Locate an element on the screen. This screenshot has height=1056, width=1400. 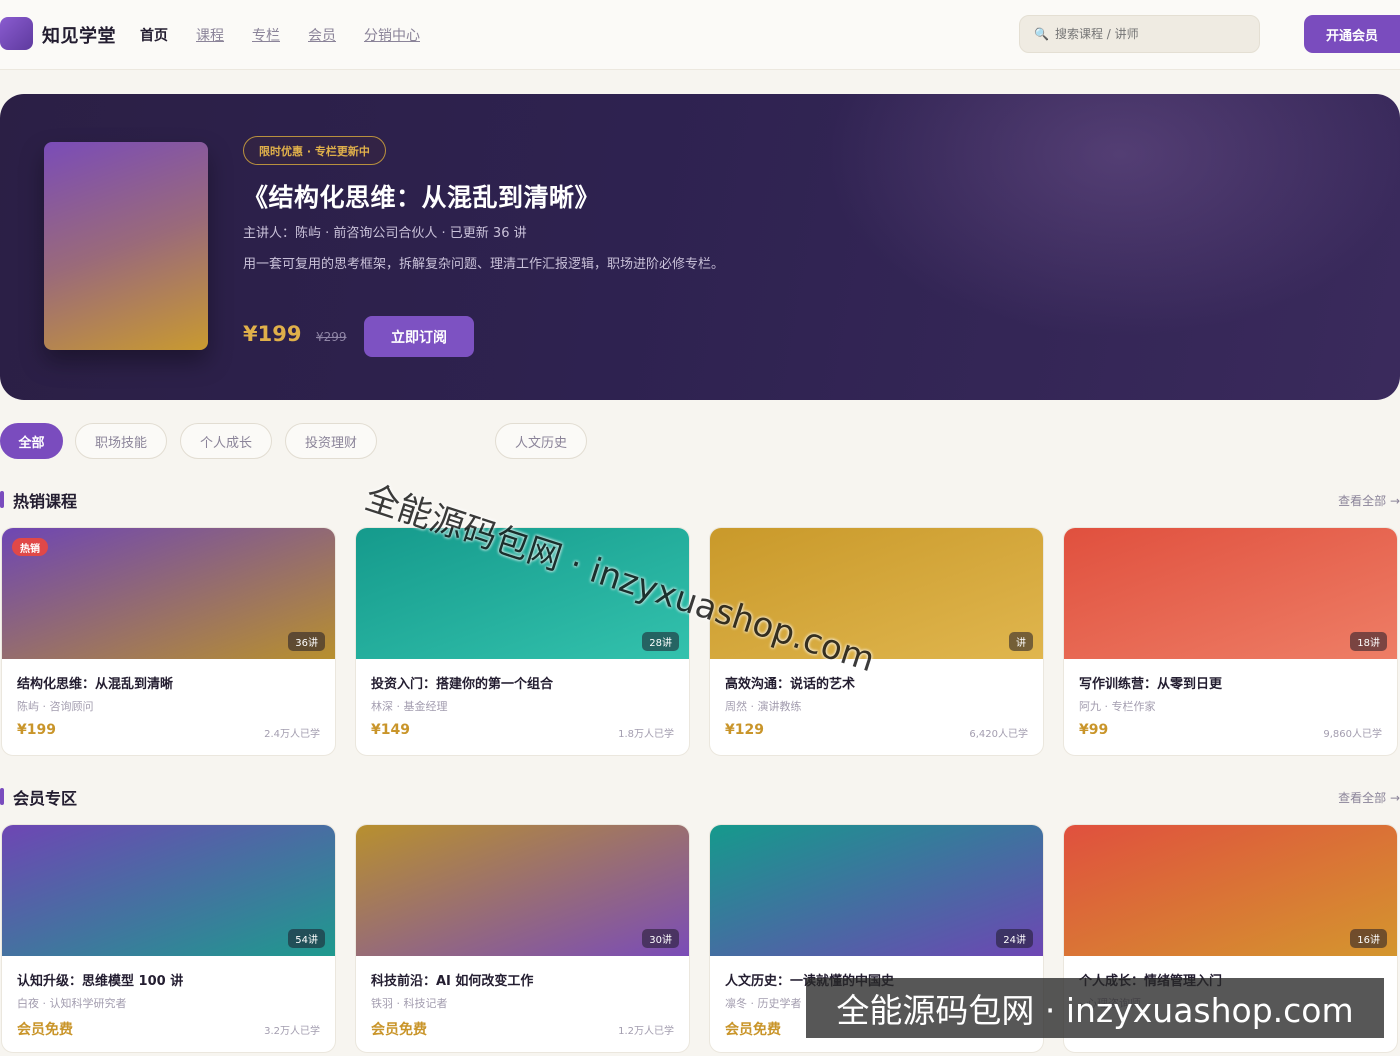
member-section-header: 会员专区 查看全部 → is located at coordinates (700, 797).